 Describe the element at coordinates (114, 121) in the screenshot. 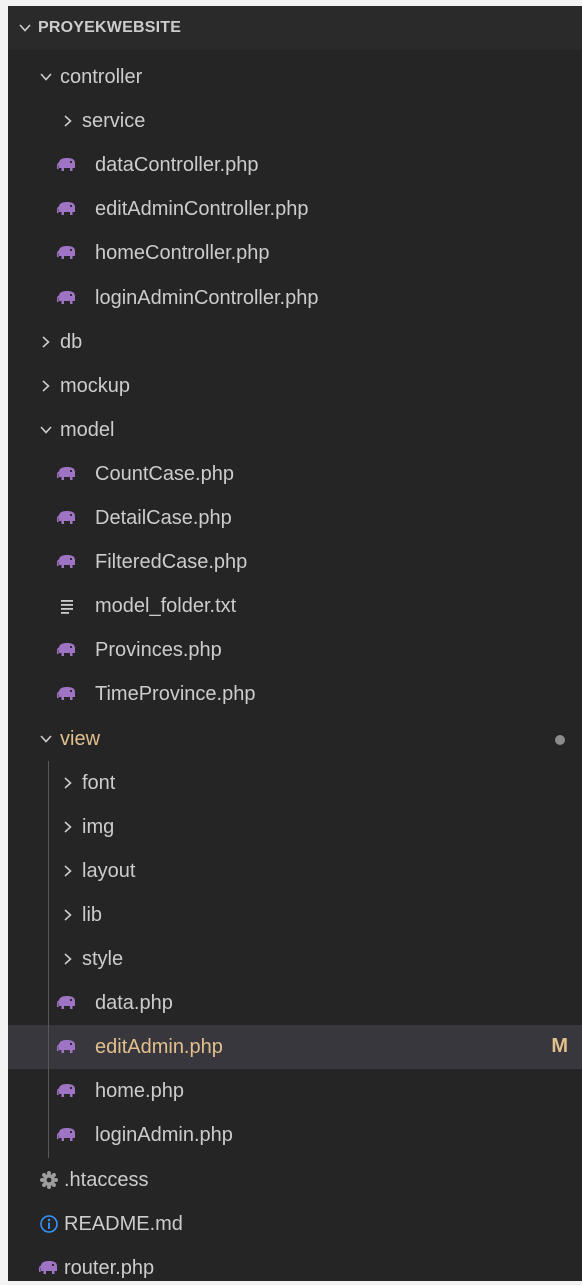

I see `folder-label: service` at that location.